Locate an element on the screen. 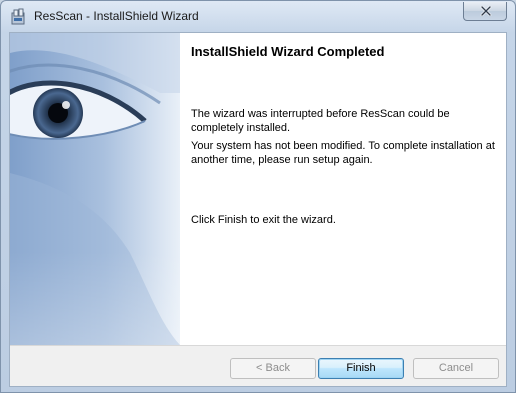  window-title: ResScan - InstallShield Wizard is located at coordinates (116, 16).